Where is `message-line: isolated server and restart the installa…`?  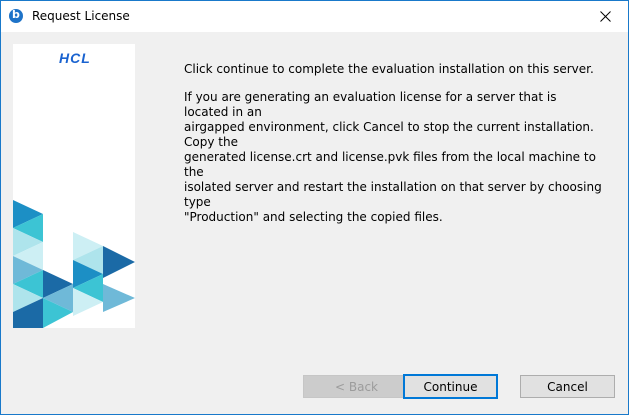 message-line: isolated server and restart the installa… is located at coordinates (393, 194).